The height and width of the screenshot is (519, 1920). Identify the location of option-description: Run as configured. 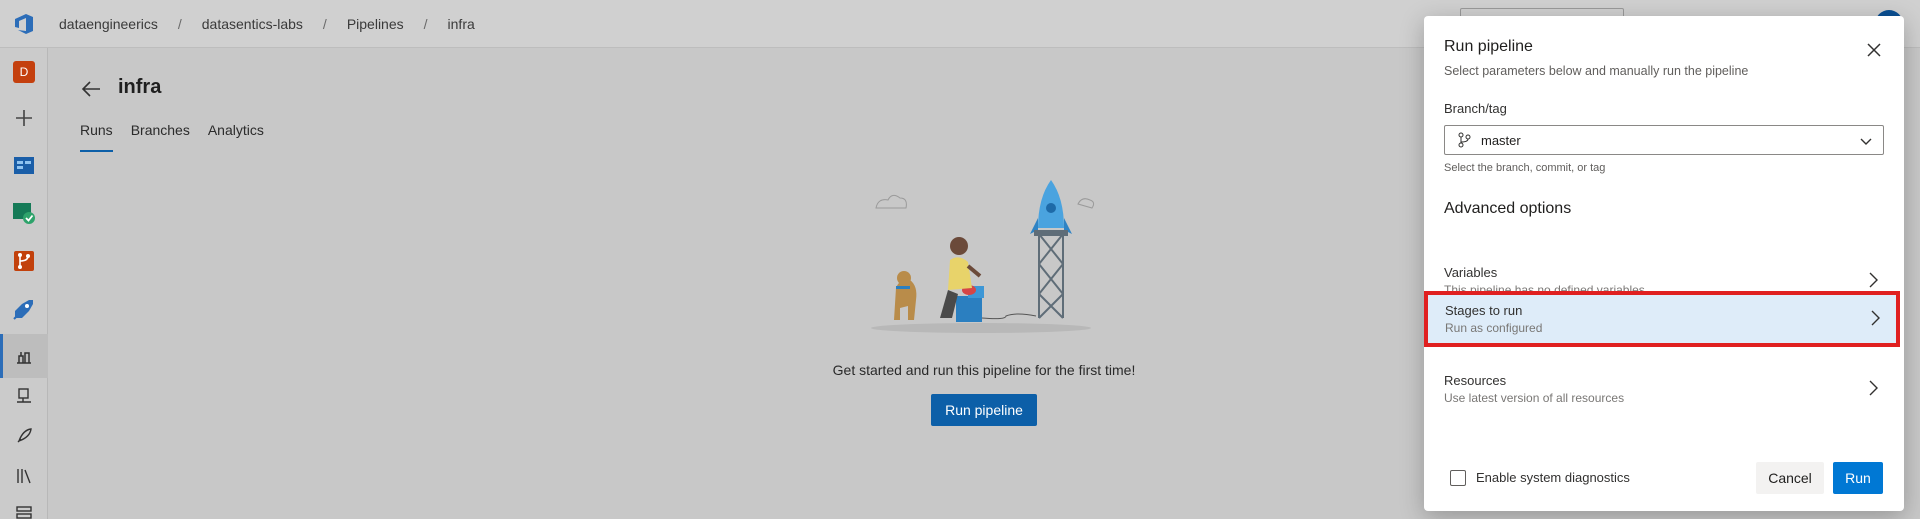
(1494, 328).